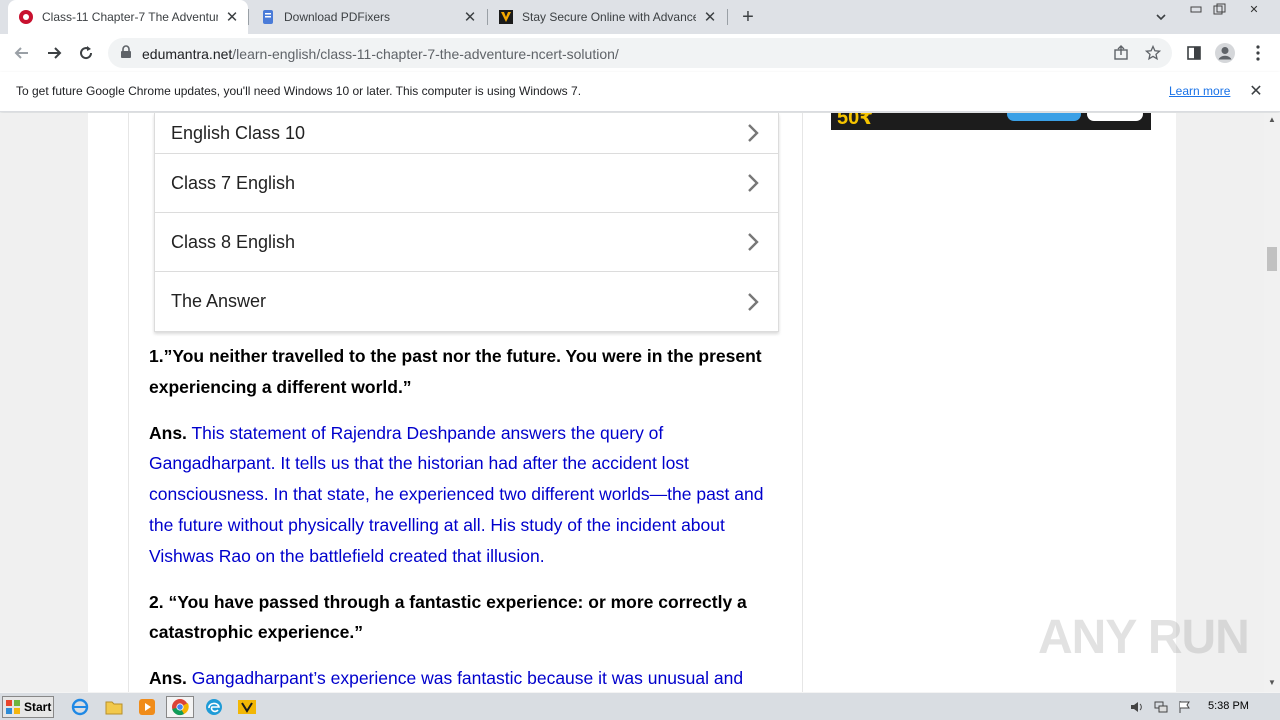 The width and height of the screenshot is (1280, 720). What do you see at coordinates (1258, 53) in the screenshot?
I see `menu-kebab-icon` at bounding box center [1258, 53].